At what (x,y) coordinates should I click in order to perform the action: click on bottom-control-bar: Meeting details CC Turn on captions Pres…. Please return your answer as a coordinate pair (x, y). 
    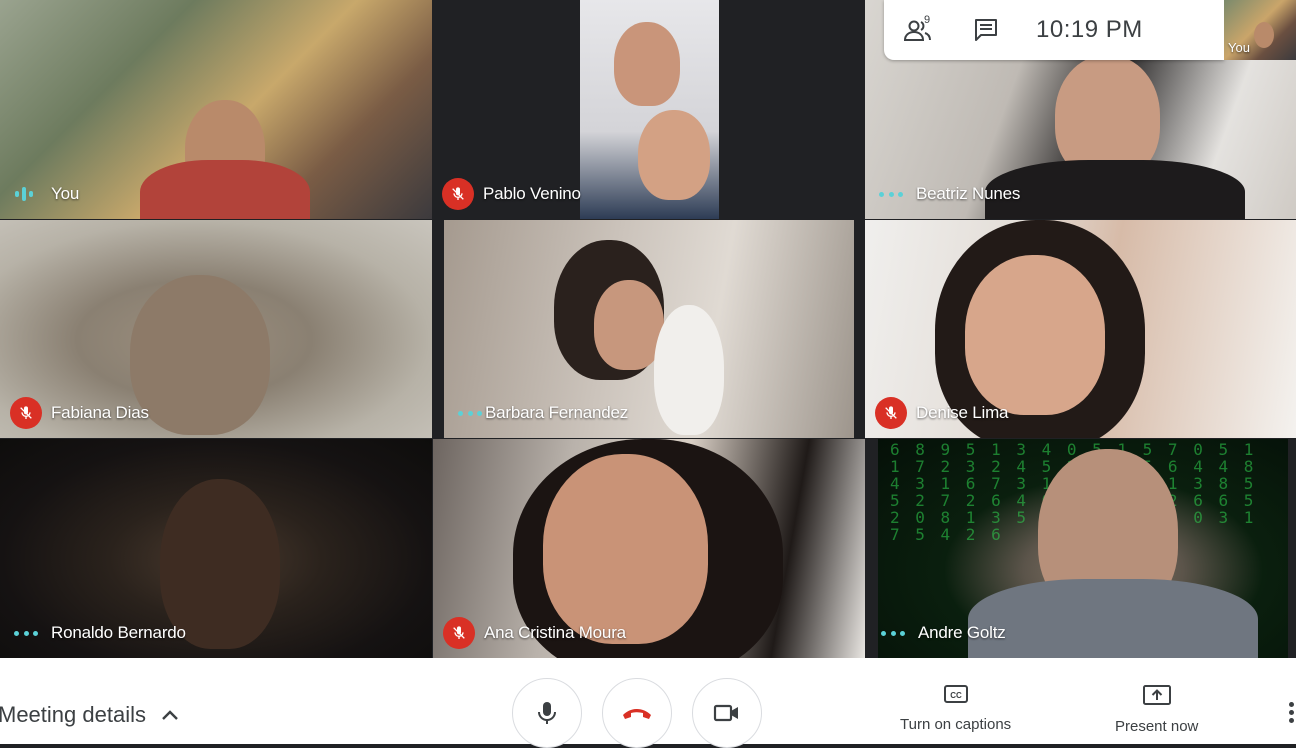
    Looking at the image, I should click on (648, 703).